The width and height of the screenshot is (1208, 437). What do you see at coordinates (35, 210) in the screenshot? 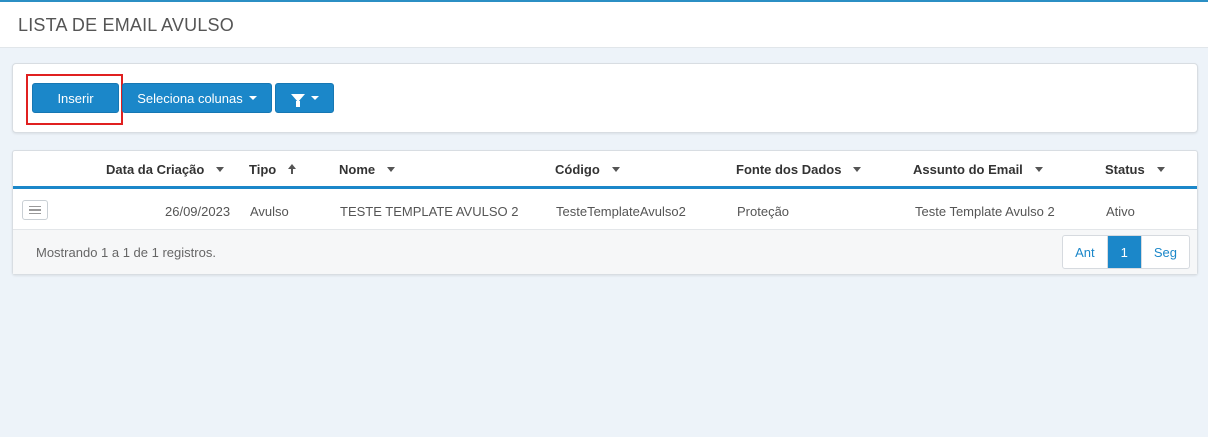
I see `row-menu-icon` at bounding box center [35, 210].